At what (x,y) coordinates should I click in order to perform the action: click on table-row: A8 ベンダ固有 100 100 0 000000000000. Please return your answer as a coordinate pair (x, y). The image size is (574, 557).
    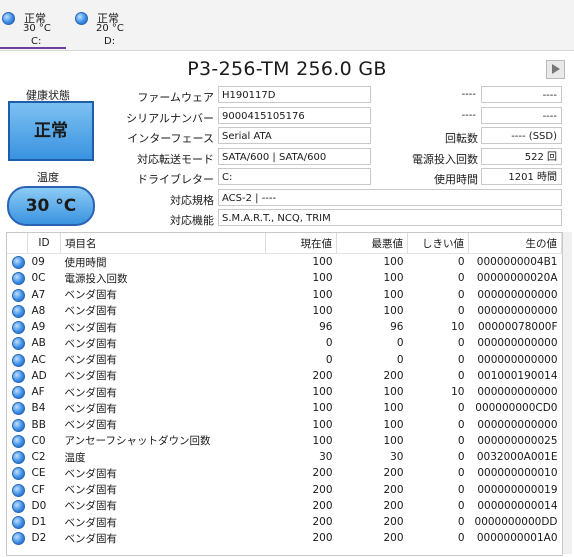
    Looking at the image, I should click on (284, 311).